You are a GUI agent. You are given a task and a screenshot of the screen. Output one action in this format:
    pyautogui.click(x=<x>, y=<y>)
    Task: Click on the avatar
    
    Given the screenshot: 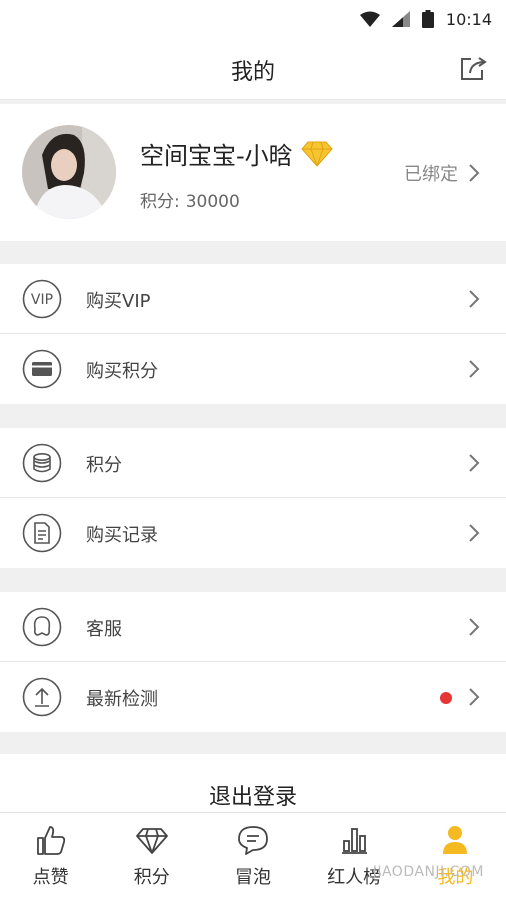 What is the action you would take?
    pyautogui.click(x=69, y=172)
    